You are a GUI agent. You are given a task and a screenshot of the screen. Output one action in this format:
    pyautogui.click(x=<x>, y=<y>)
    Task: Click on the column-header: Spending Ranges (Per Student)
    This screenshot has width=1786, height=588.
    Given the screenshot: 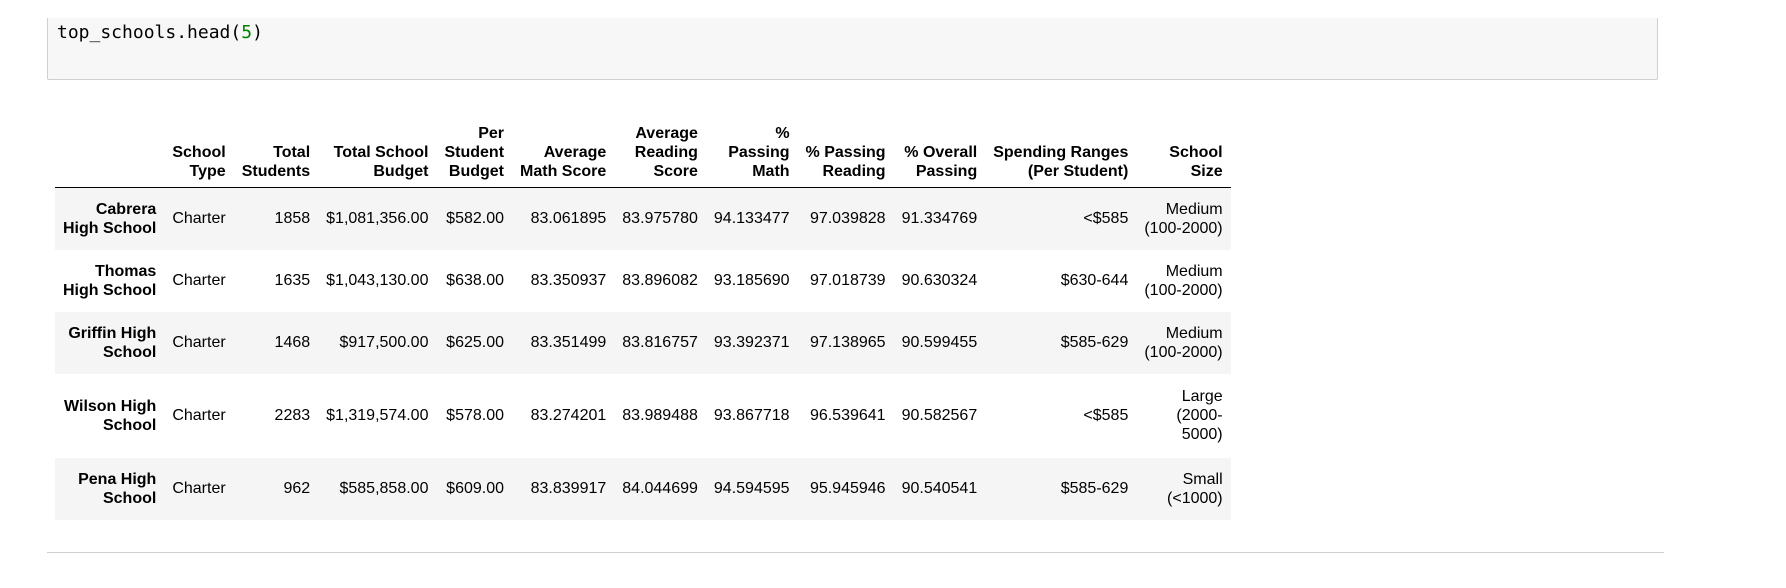 What is the action you would take?
    pyautogui.click(x=1061, y=156)
    